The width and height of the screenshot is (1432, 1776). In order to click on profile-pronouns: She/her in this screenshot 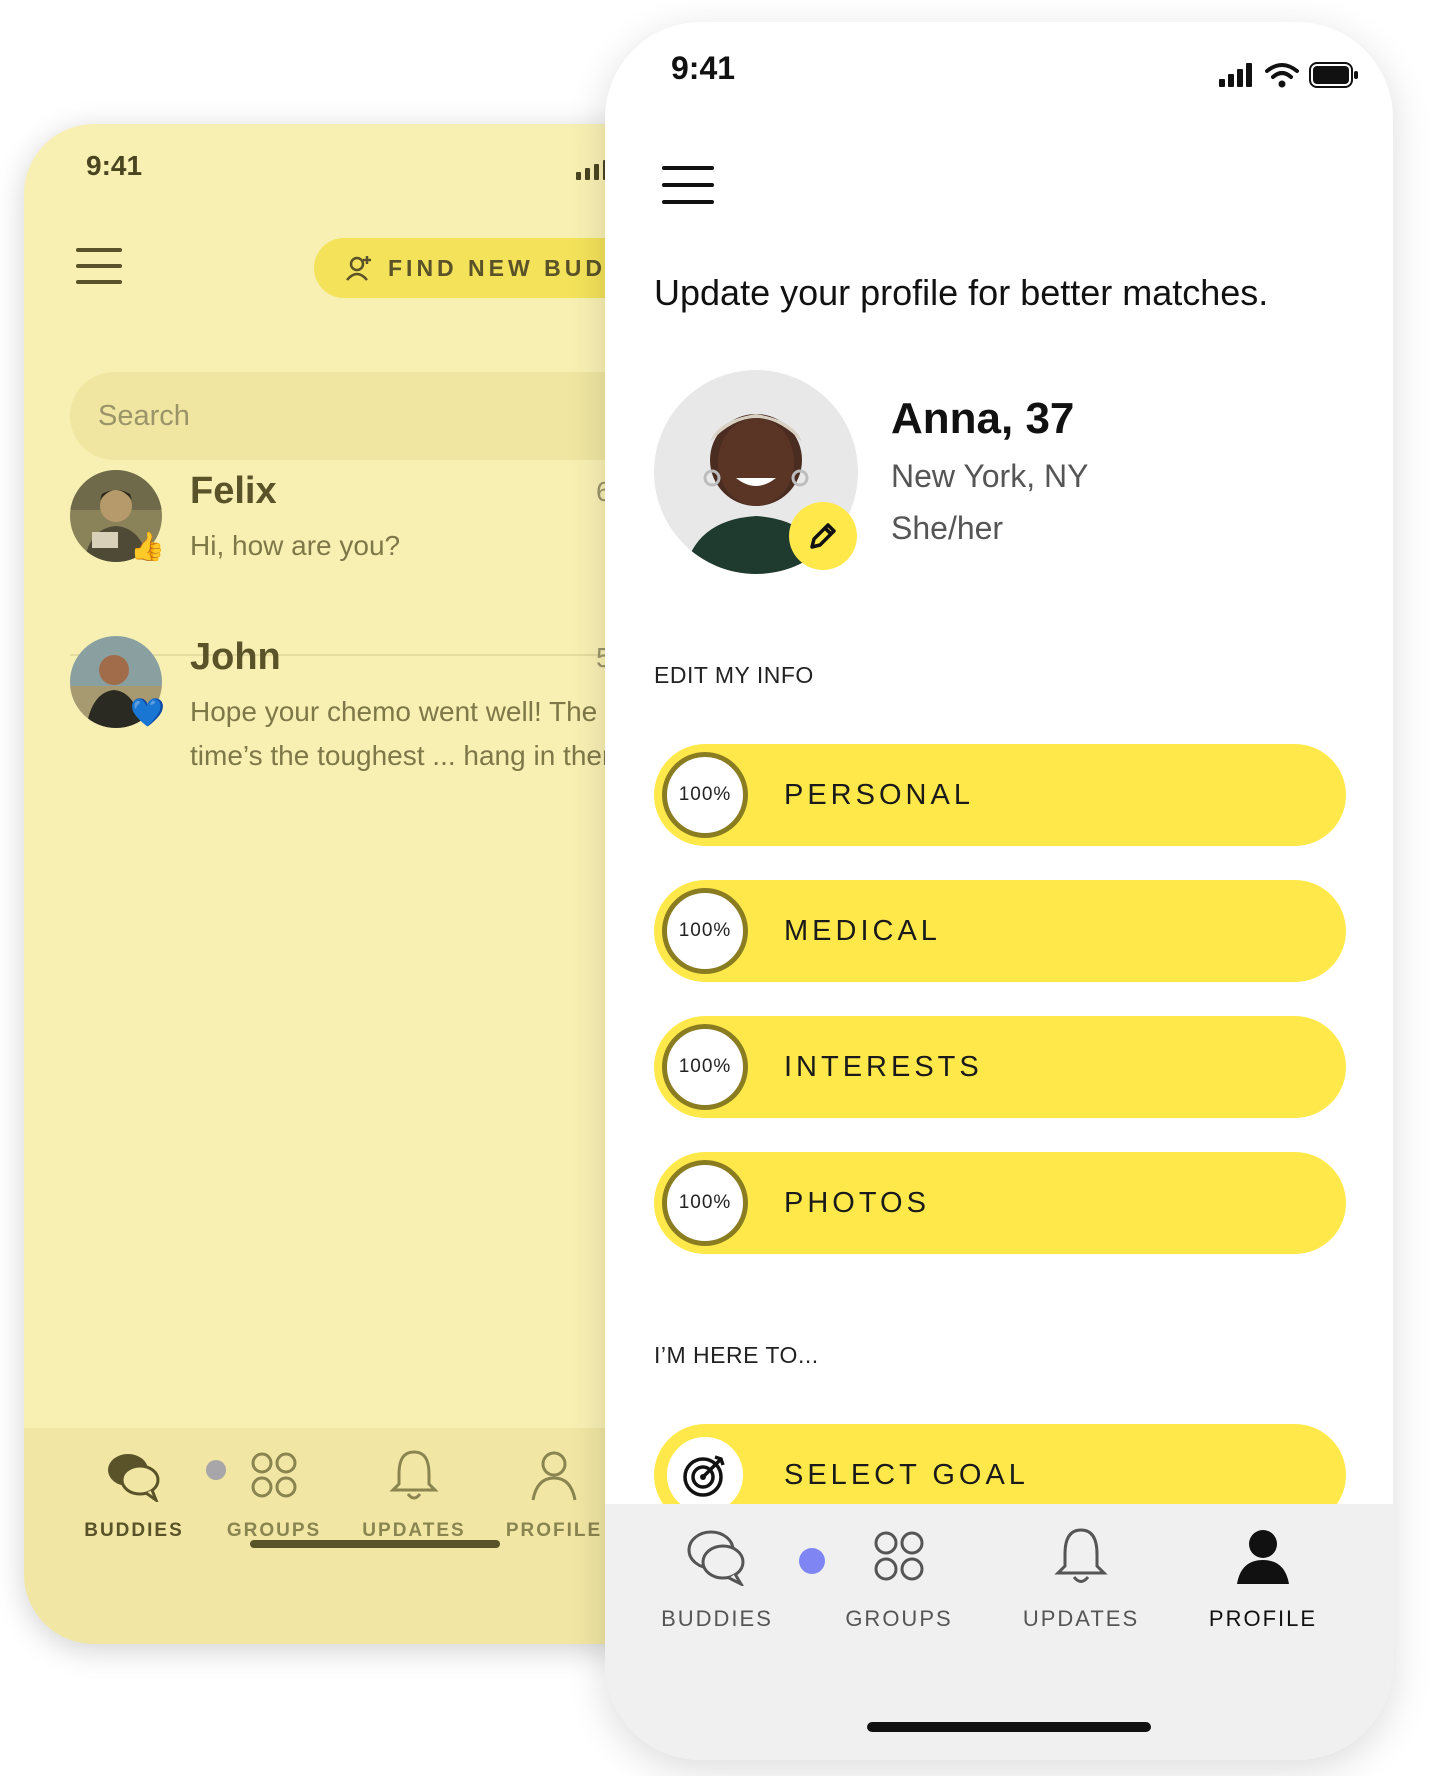, I will do `click(947, 528)`.